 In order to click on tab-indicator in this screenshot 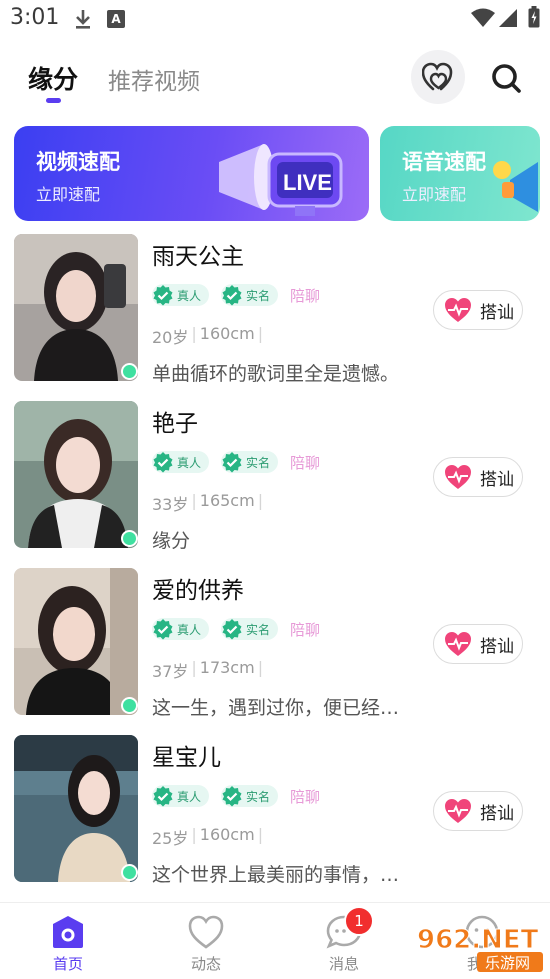, I will do `click(53, 100)`.